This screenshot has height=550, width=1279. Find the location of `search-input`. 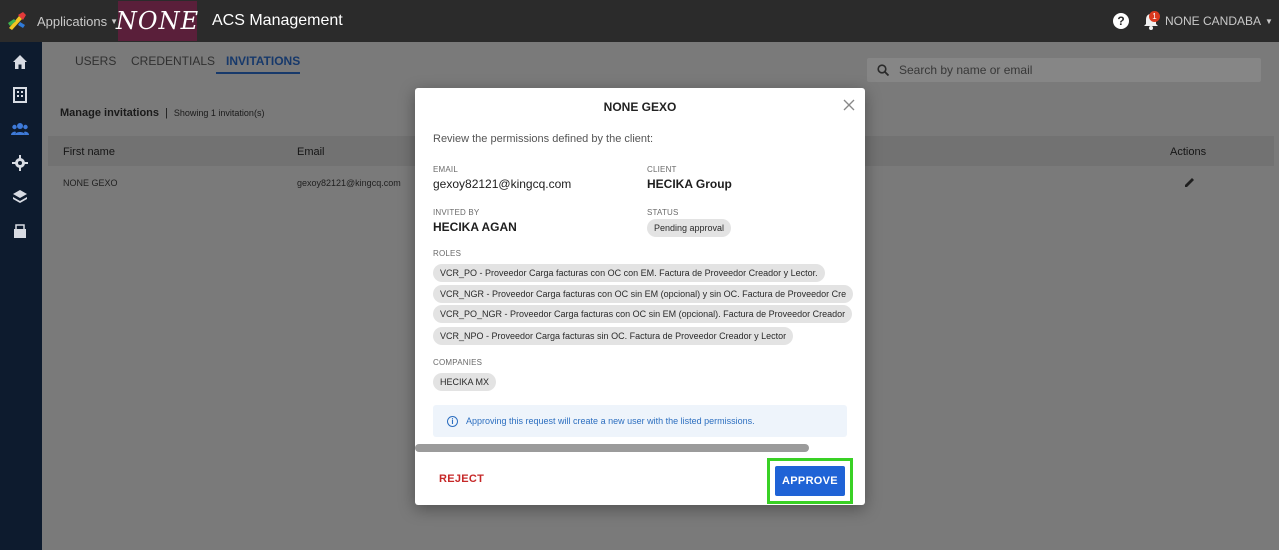

search-input is located at coordinates (1069, 70).